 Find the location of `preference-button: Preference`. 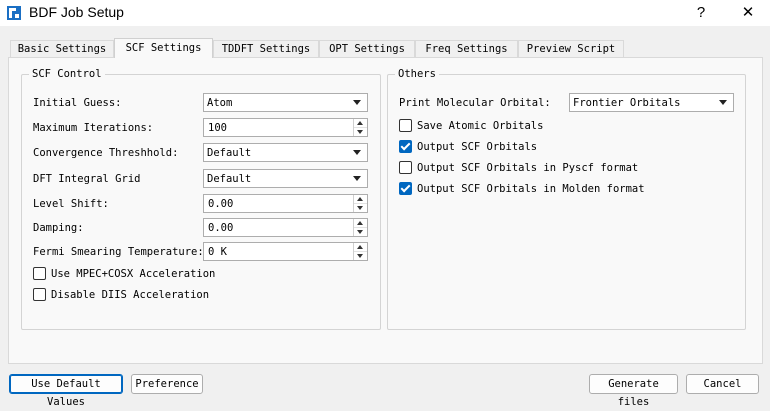

preference-button: Preference is located at coordinates (167, 384).